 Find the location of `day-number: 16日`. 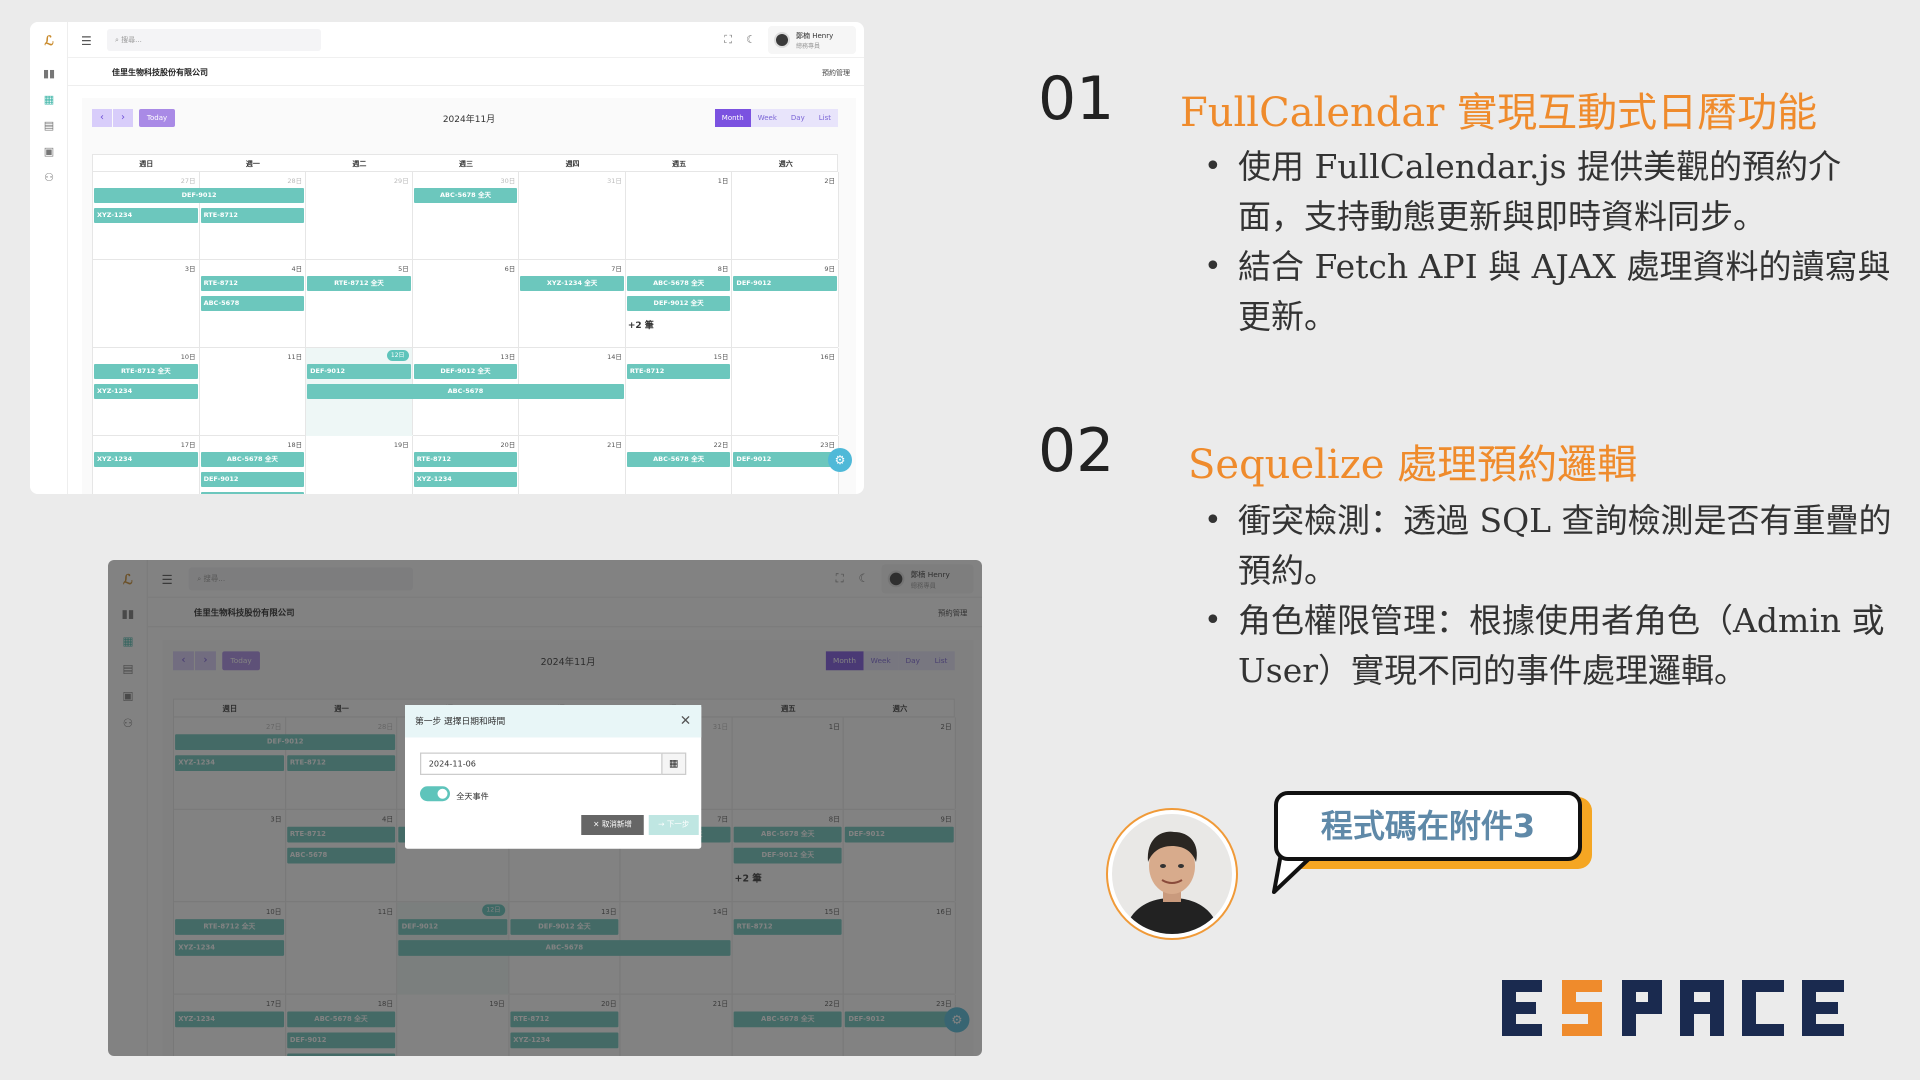

day-number: 16日 is located at coordinates (825, 356).